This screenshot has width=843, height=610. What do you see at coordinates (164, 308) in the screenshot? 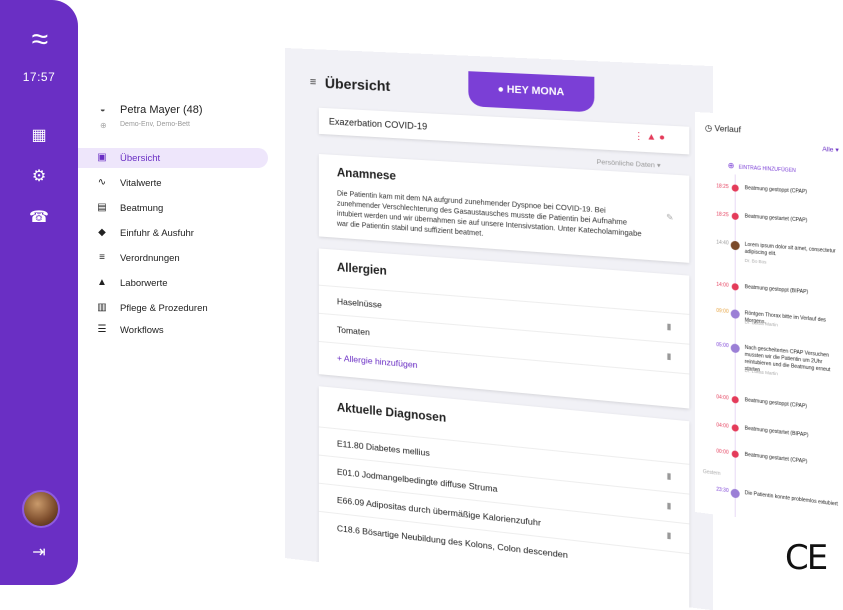
I see `sidebar-item-label: Pflege & Prozeduren` at bounding box center [164, 308].